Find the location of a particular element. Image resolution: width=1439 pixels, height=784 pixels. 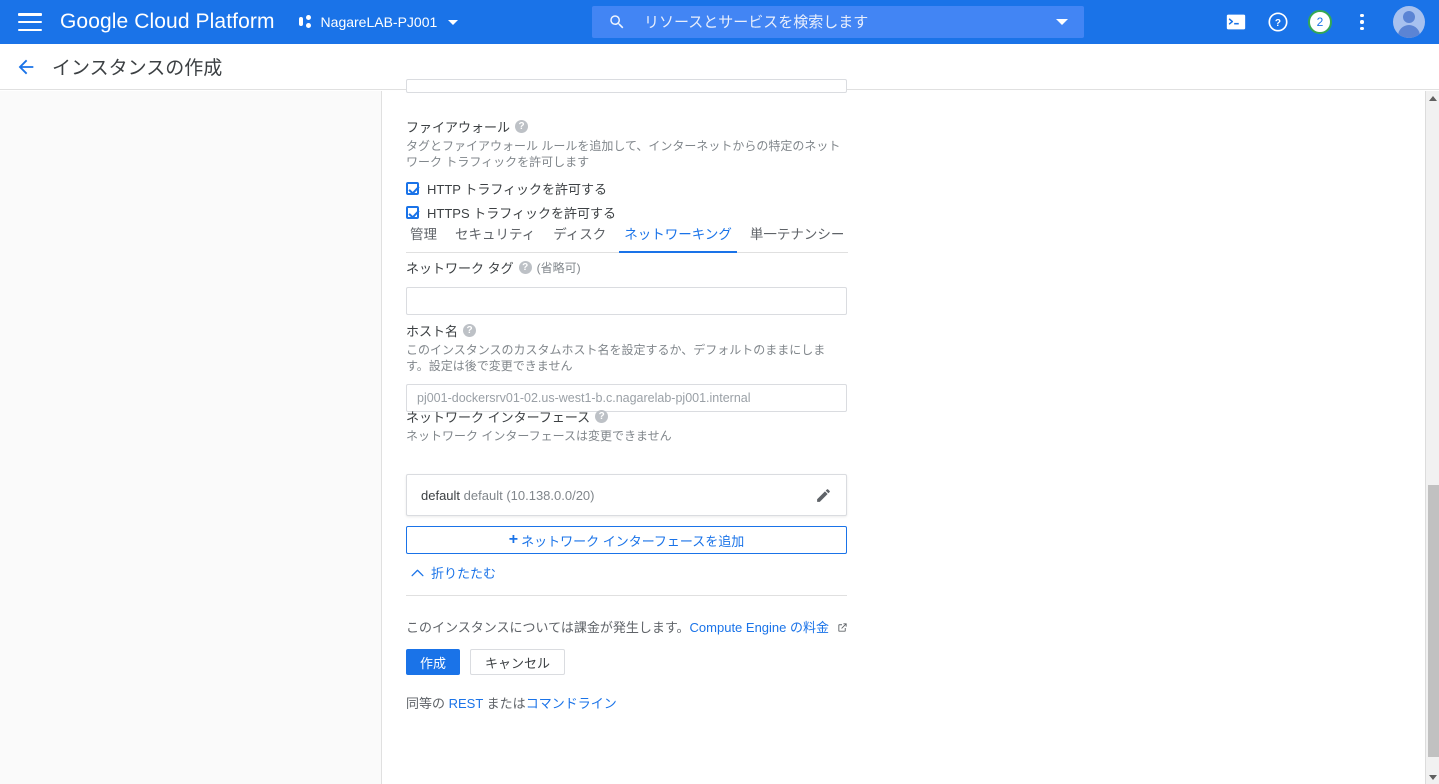

rest-link: REST is located at coordinates (466, 703).